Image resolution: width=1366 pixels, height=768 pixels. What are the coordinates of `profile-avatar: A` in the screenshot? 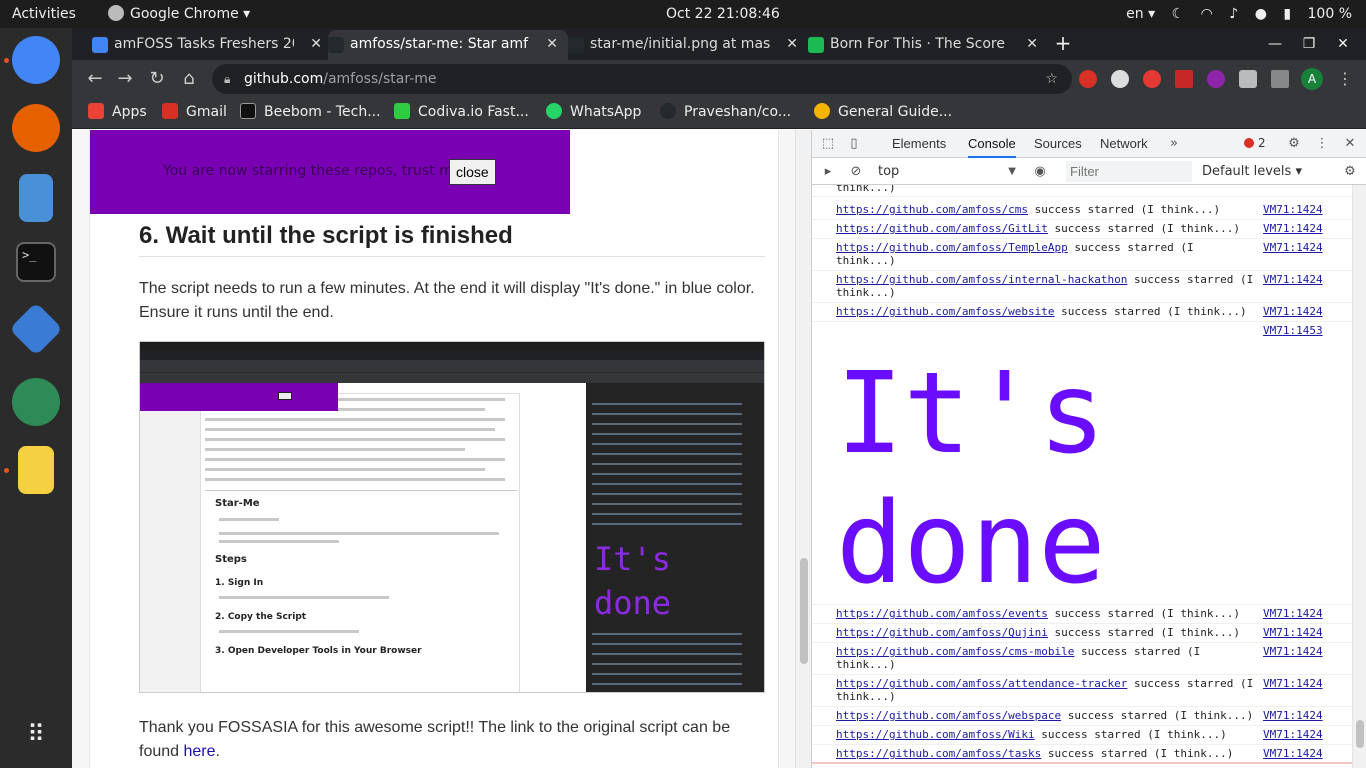 It's located at (1312, 79).